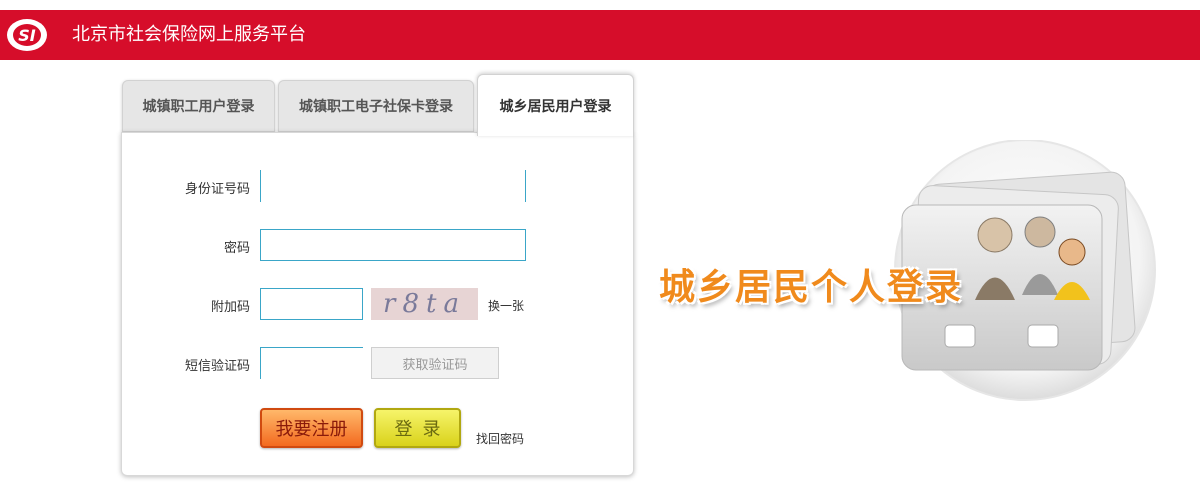  What do you see at coordinates (217, 366) in the screenshot?
I see `sms-code-label: 短信验证码` at bounding box center [217, 366].